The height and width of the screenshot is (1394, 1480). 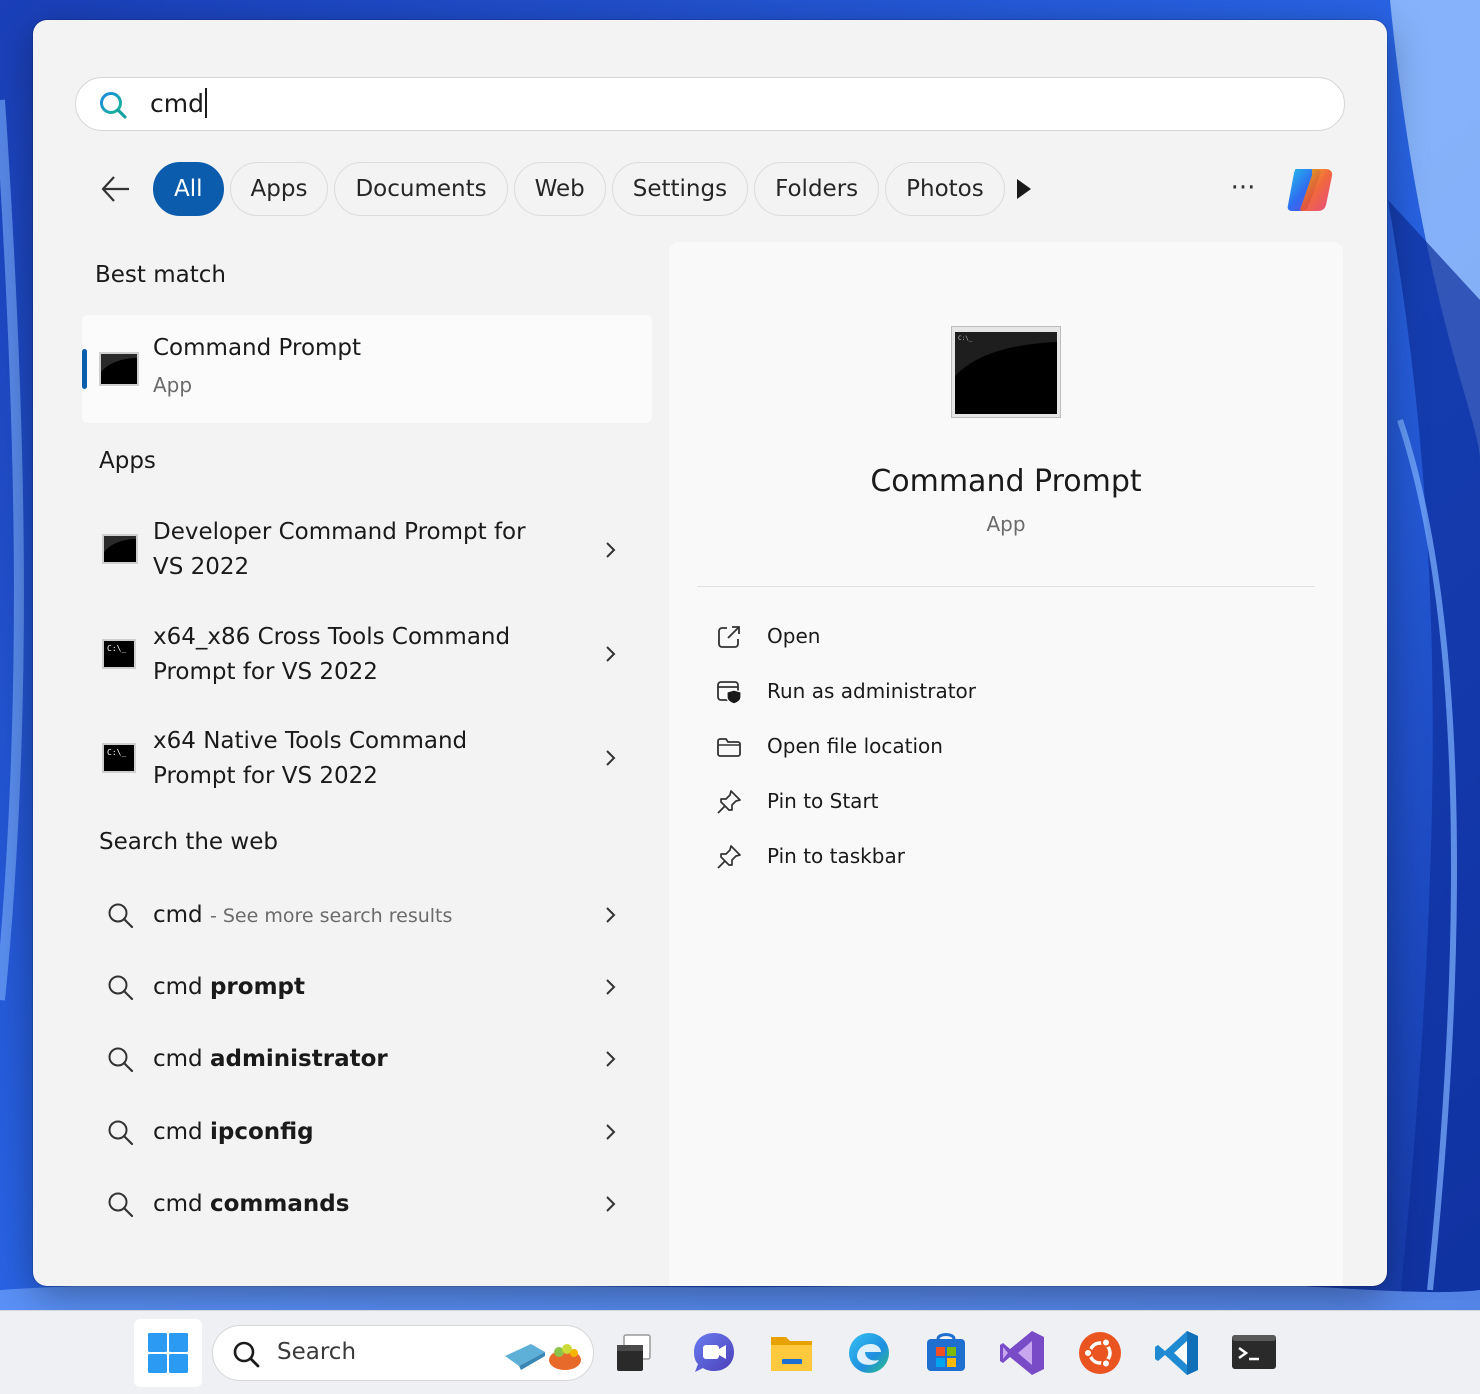 I want to click on web-result: cmd administrator, so click(x=367, y=1060).